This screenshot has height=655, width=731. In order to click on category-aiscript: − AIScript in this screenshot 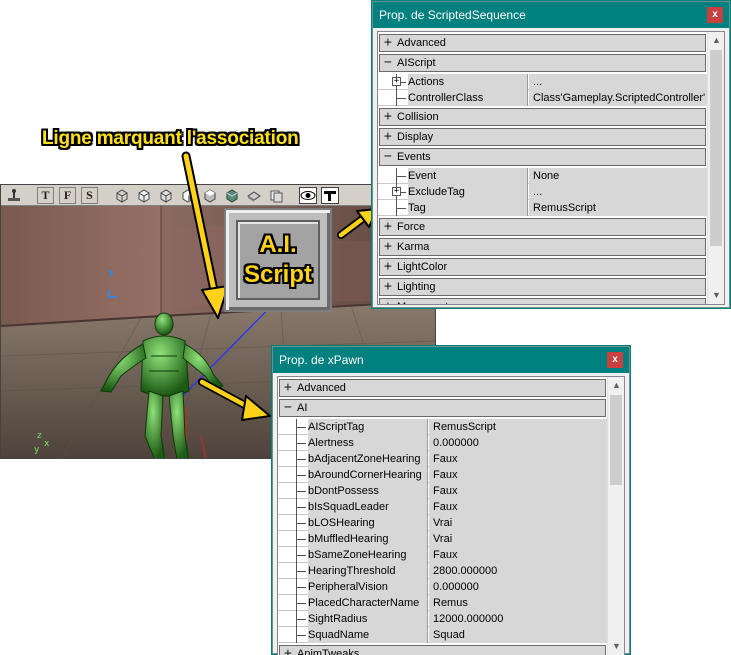, I will do `click(542, 63)`.